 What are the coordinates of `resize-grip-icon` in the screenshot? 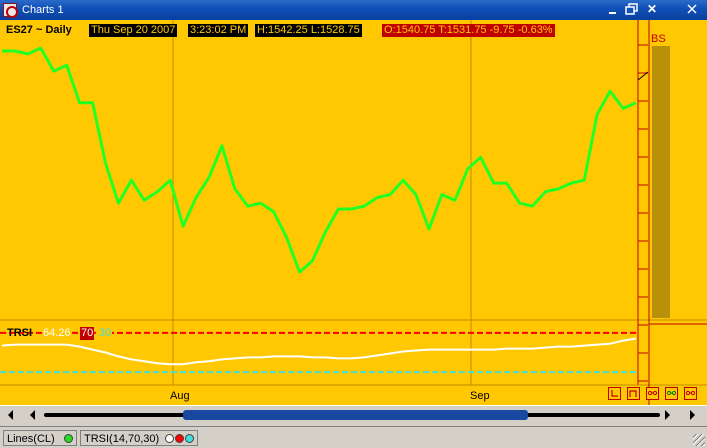 It's located at (699, 440).